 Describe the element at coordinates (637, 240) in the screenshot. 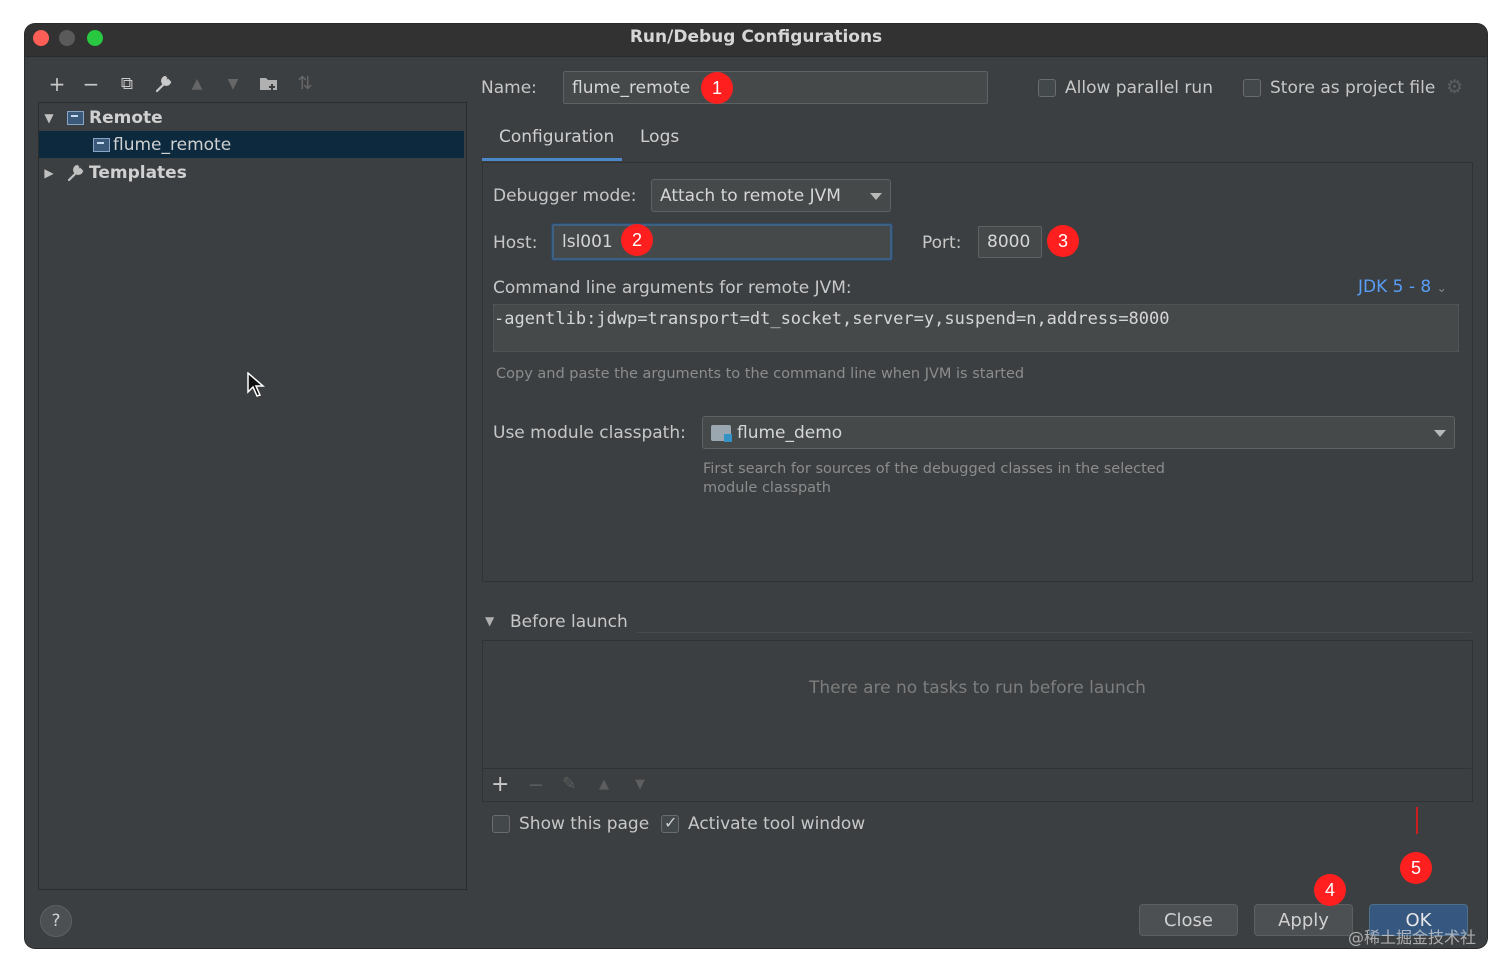

I see `annotation-badge-2: 2` at that location.